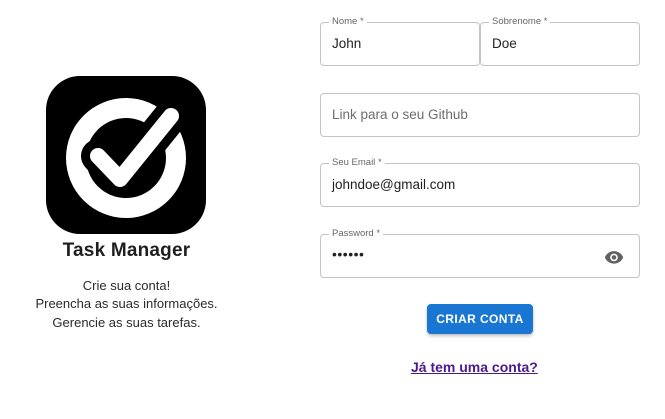  I want to click on github-field: Link para o seu Github, so click(480, 115).